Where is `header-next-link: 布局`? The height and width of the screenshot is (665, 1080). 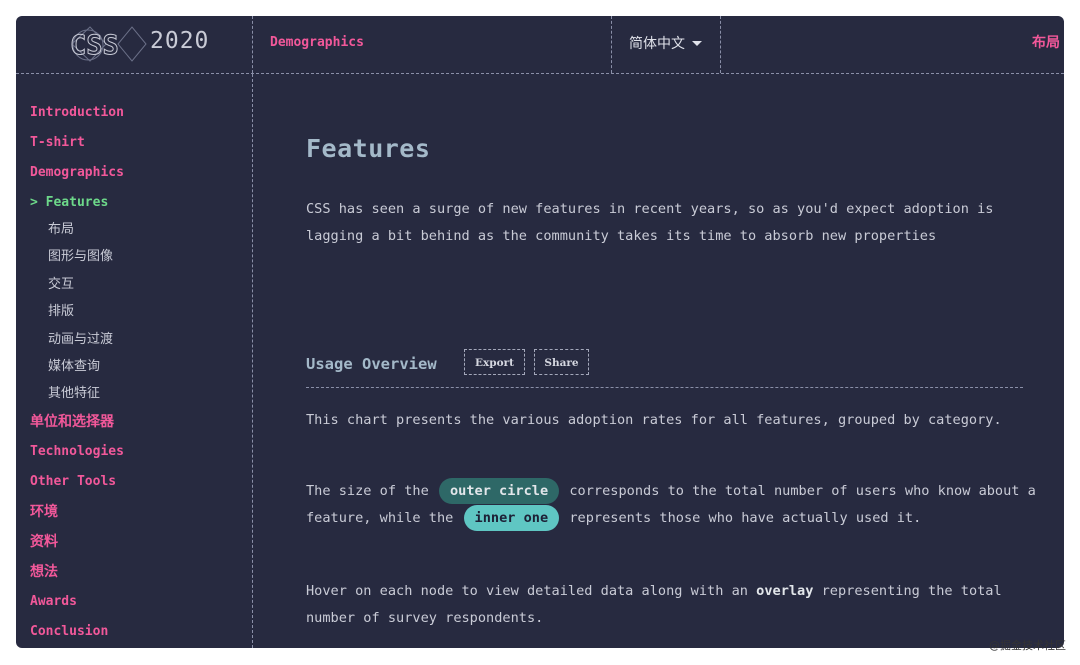
header-next-link: 布局 is located at coordinates (1046, 42).